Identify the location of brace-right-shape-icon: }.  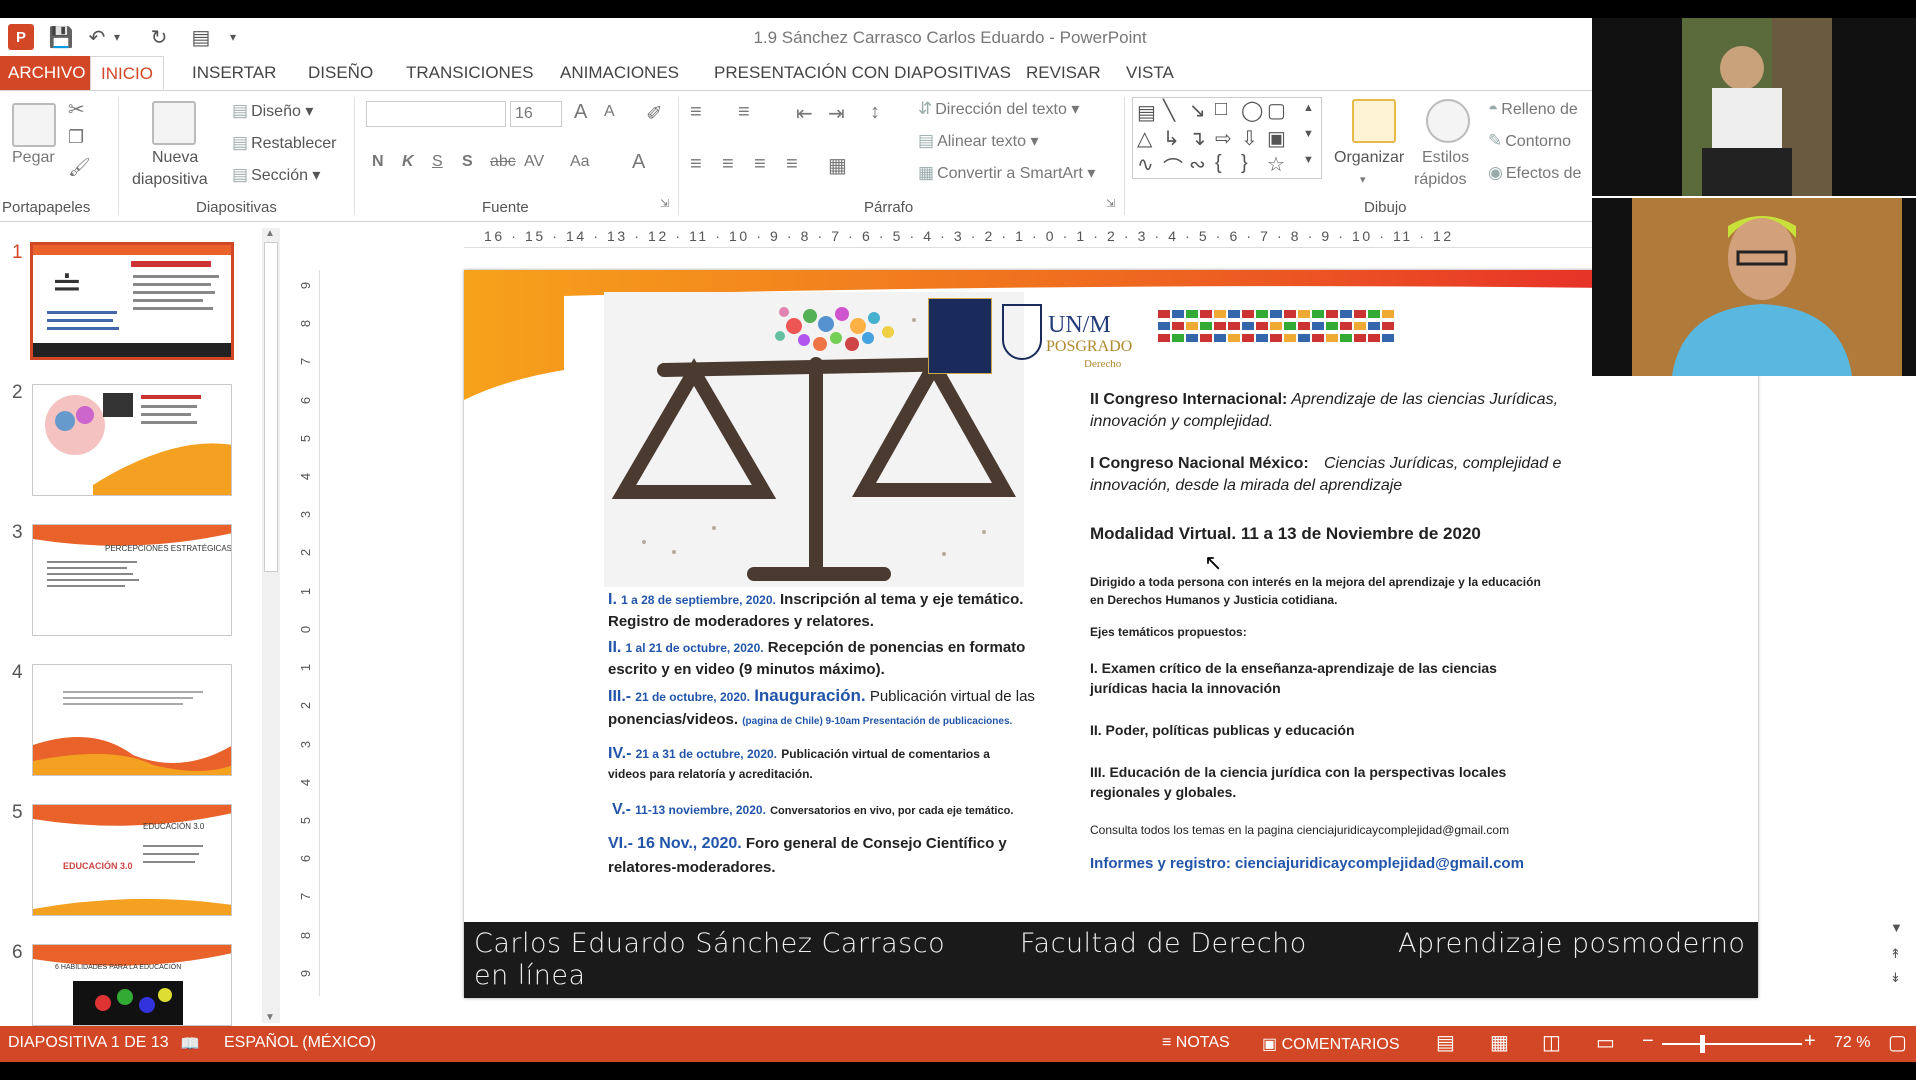
(1244, 163).